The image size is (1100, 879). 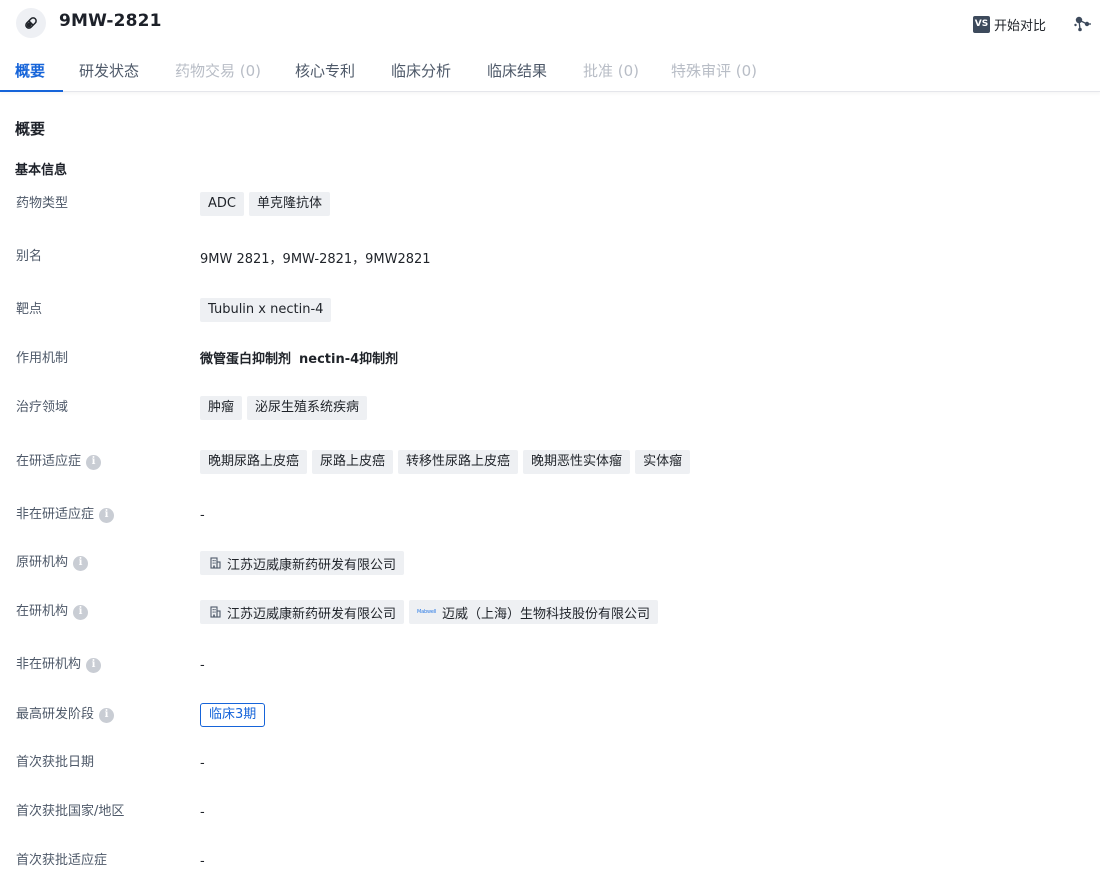 I want to click on basic-info-title: 基本信息, so click(x=41, y=170).